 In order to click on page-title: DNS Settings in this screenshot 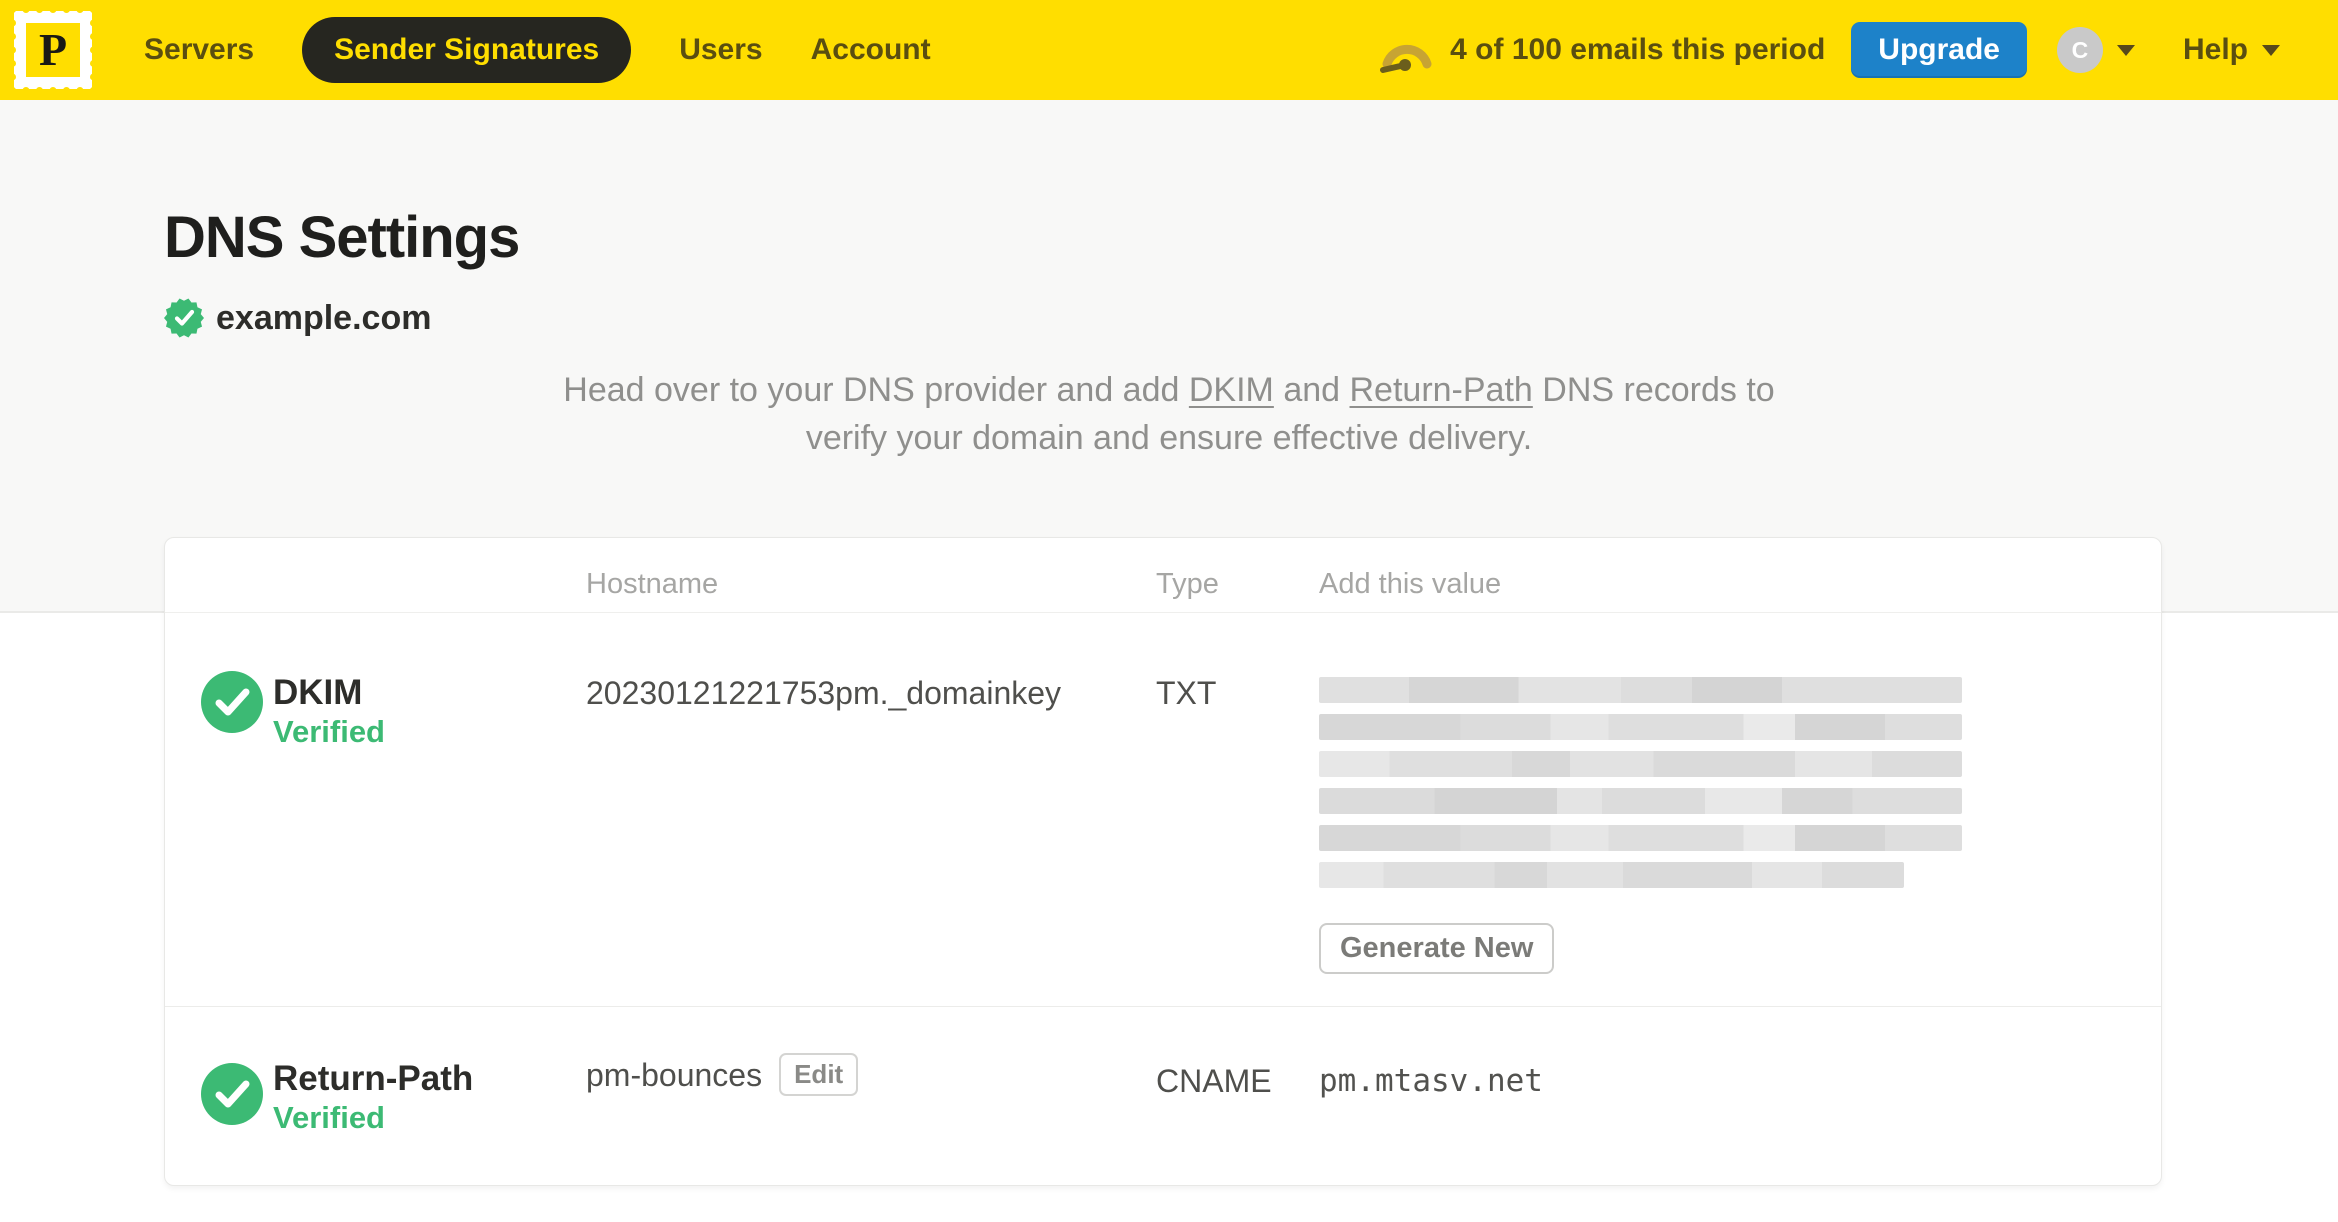, I will do `click(342, 237)`.